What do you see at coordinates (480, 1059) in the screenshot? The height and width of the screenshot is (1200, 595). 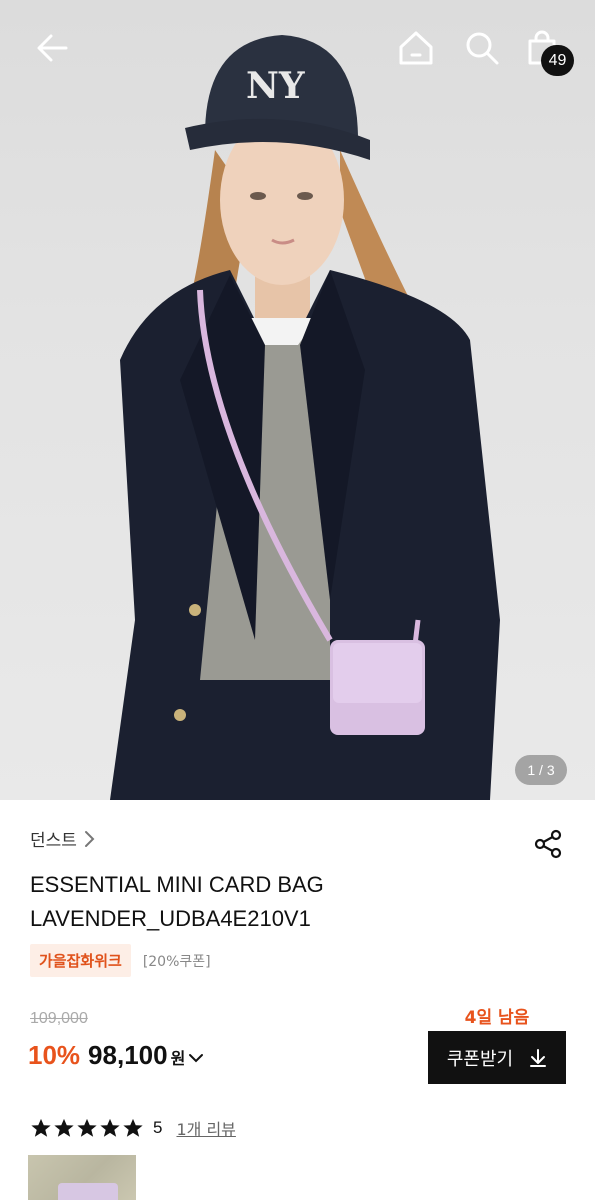 I see `get-coupon-label: 쿠폰받기` at bounding box center [480, 1059].